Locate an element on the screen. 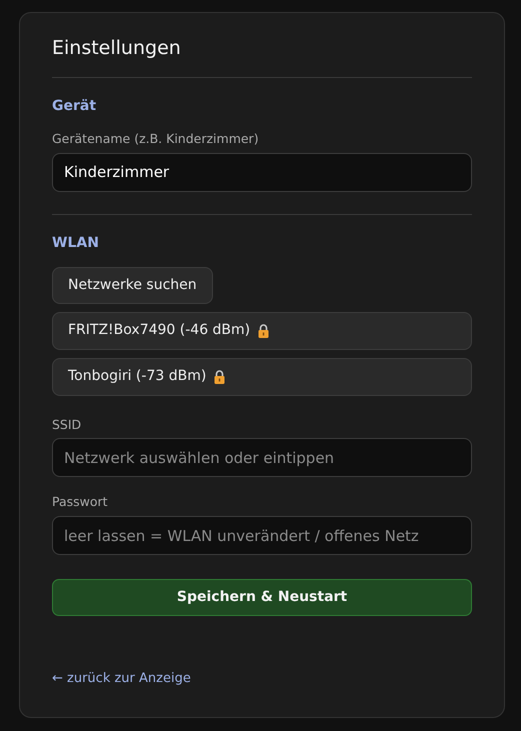  scan-button: Netzwerke suchen is located at coordinates (132, 285).